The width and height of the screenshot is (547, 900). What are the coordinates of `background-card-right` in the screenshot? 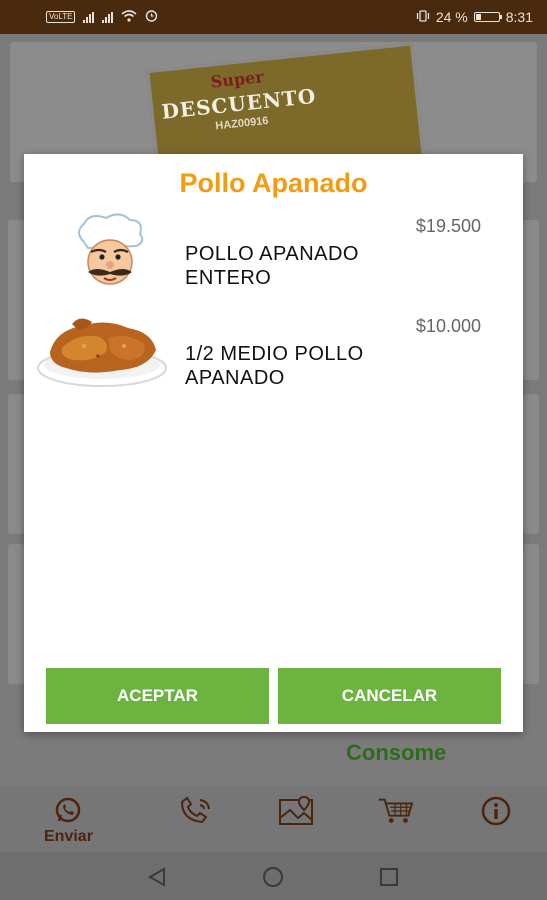 It's located at (531, 300).